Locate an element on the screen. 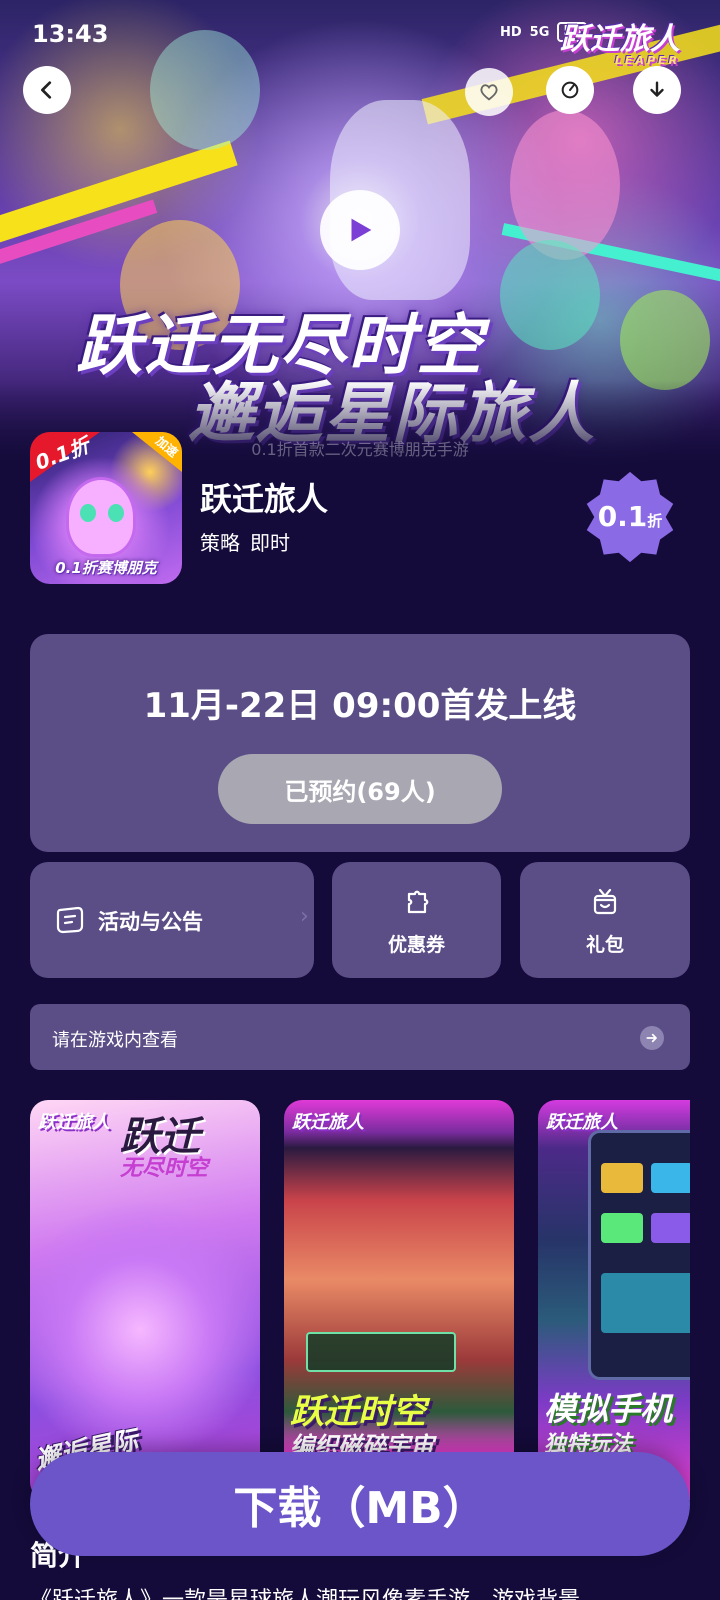  discount-unit: 折 is located at coordinates (655, 521).